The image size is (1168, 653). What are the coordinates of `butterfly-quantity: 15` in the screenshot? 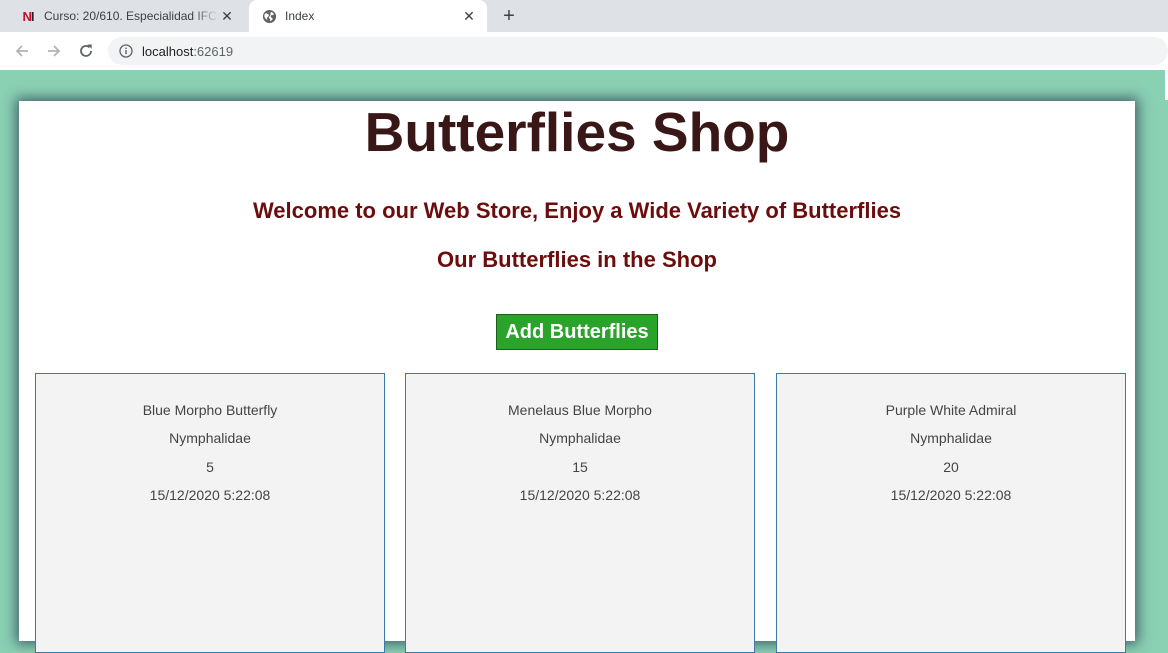 It's located at (580, 467).